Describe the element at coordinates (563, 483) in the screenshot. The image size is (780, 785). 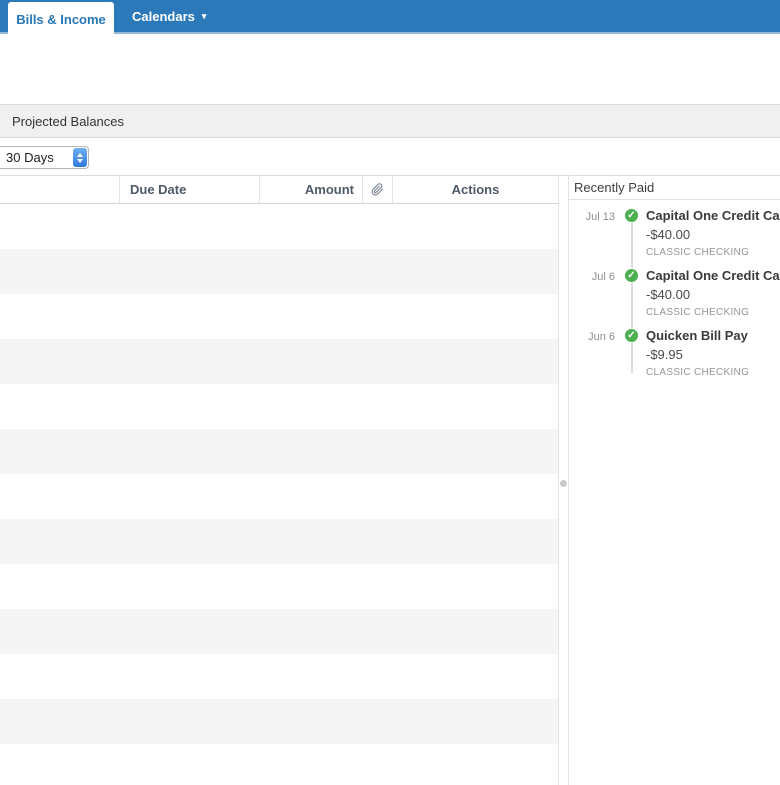
I see `splitter-handle-icon` at that location.